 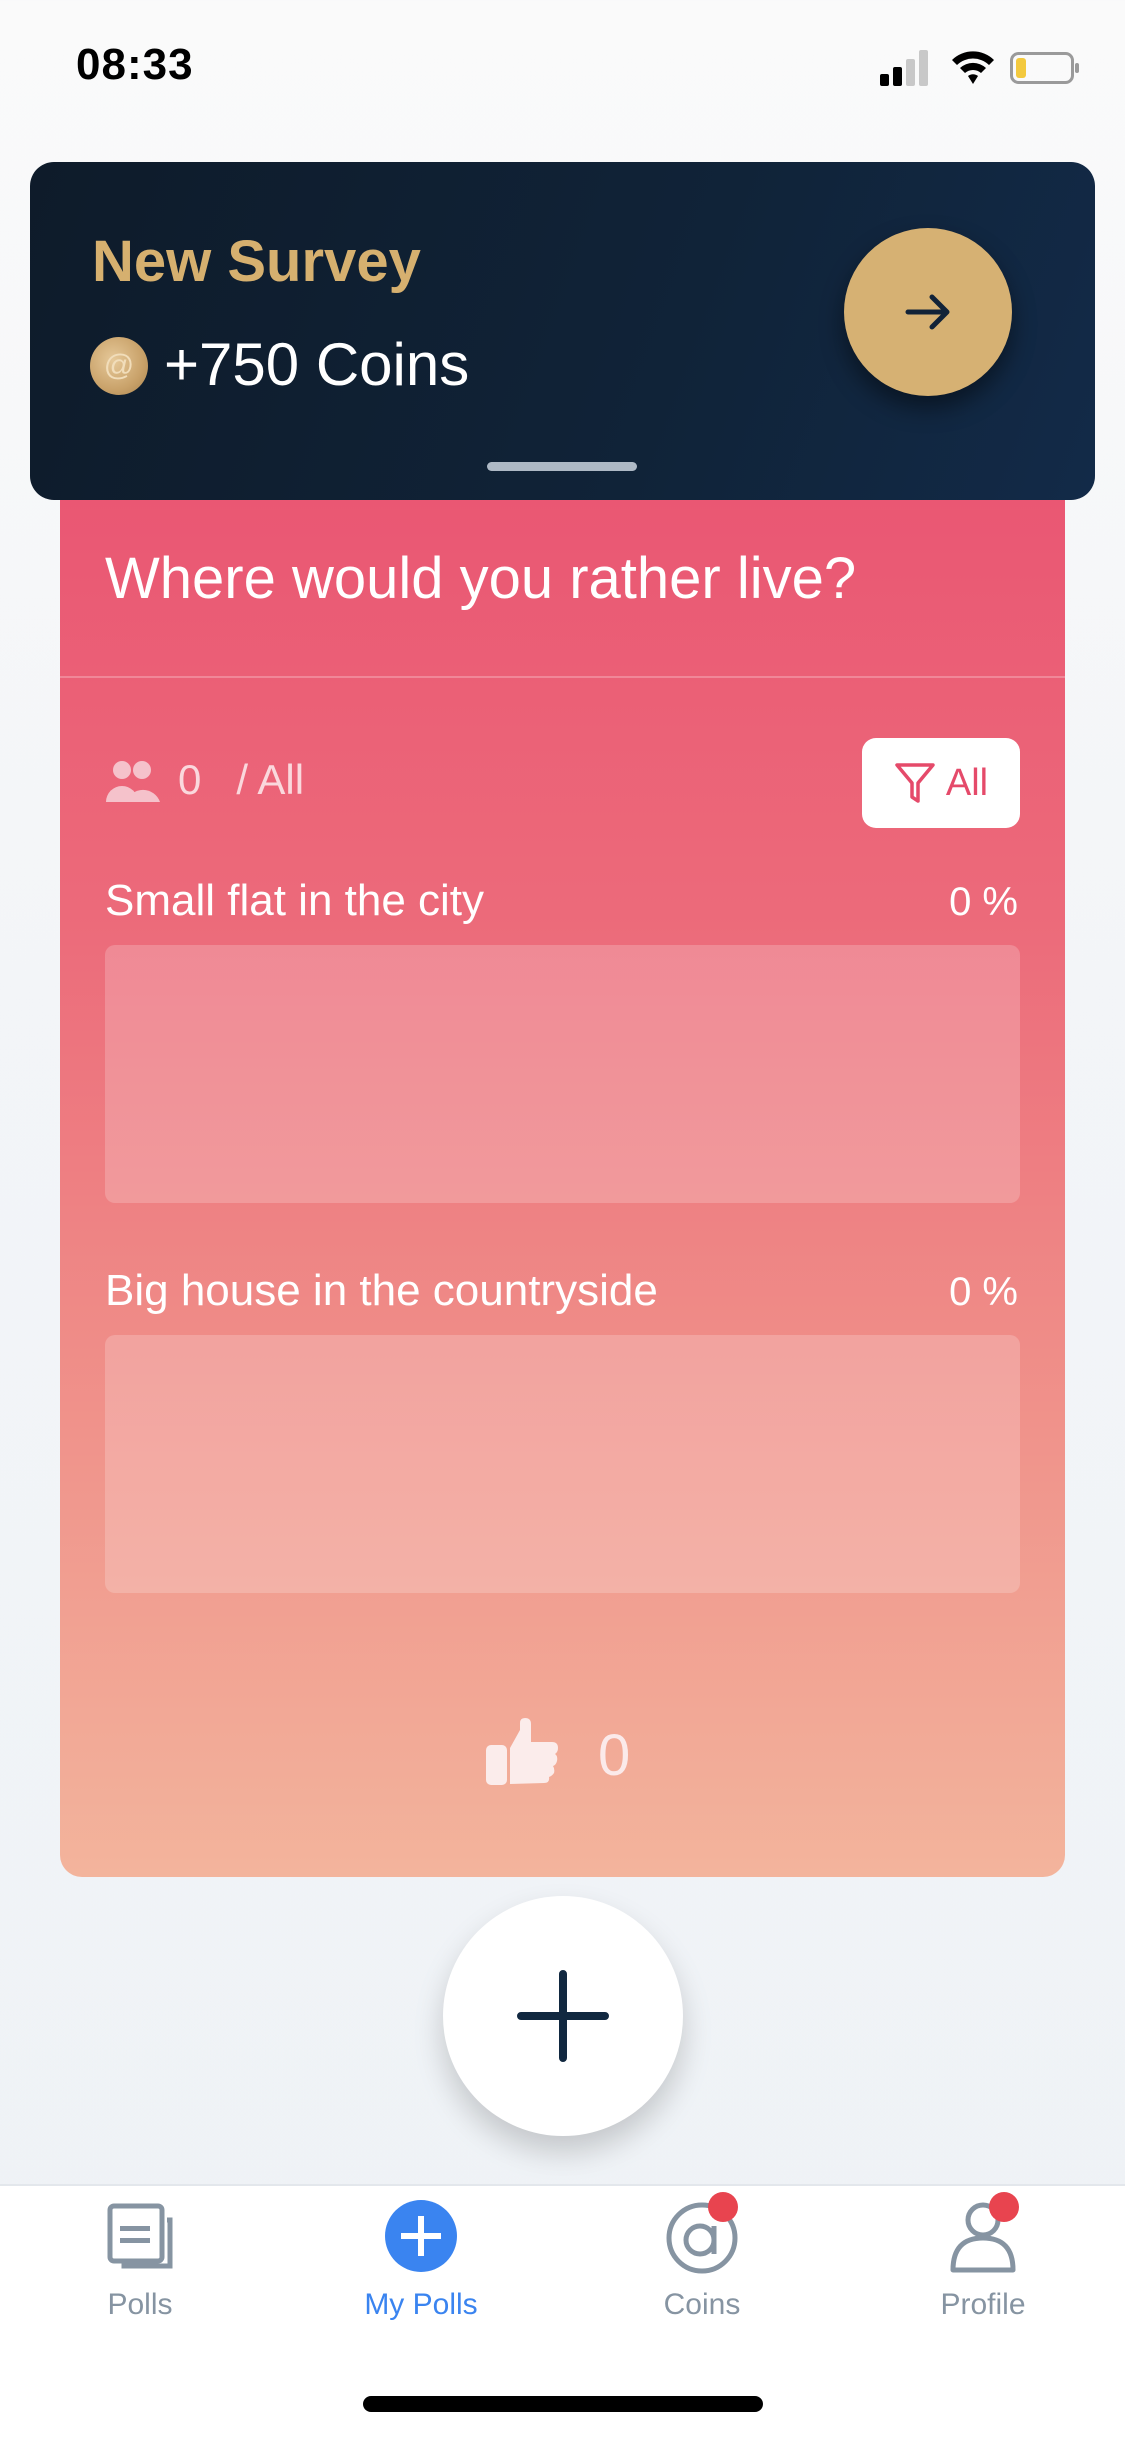 I want to click on tab-label: Polls, so click(x=140, y=2304).